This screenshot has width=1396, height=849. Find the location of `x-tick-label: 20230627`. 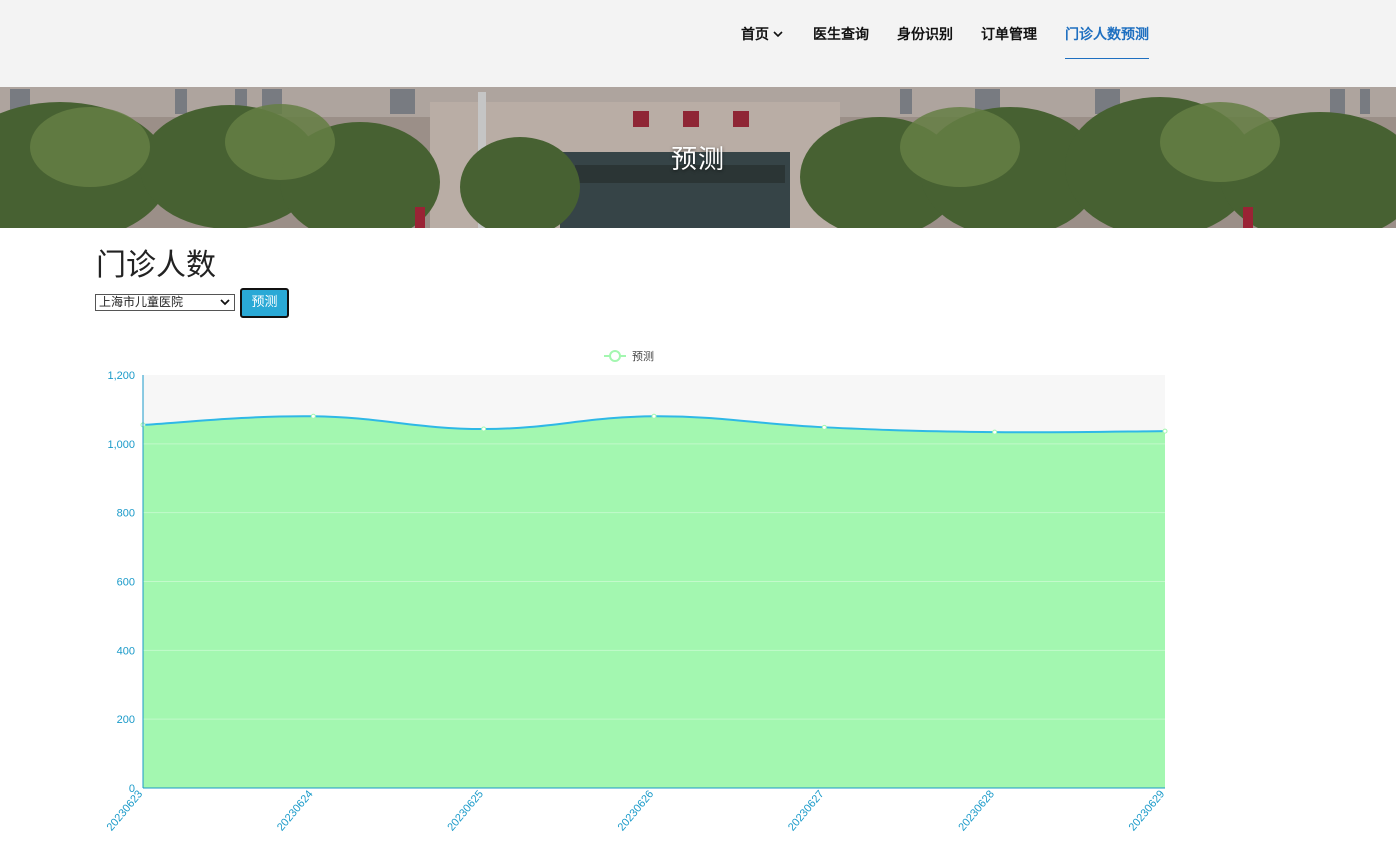

x-tick-label: 20230627 is located at coordinates (806, 810).